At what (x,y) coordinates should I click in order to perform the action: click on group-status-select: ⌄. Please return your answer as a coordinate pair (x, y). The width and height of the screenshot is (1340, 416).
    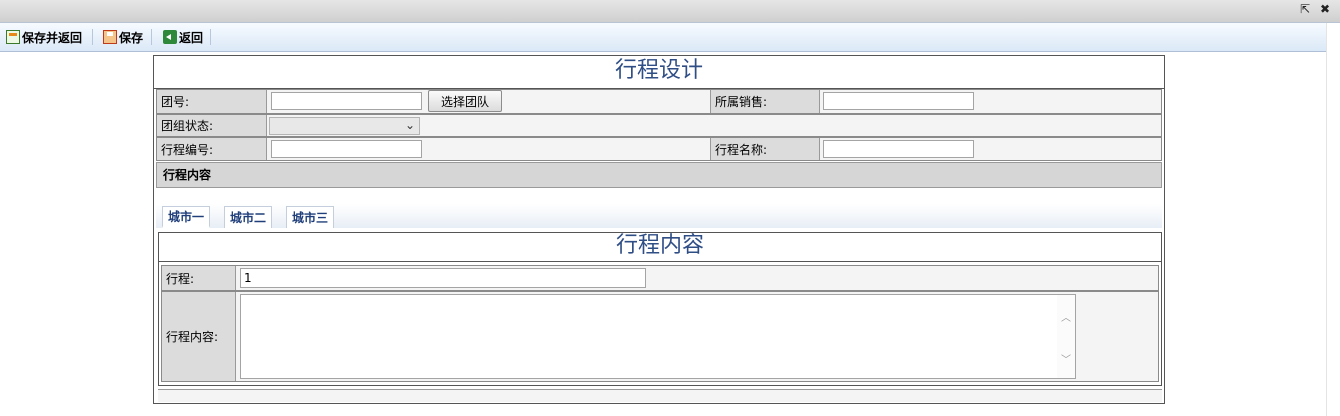
    Looking at the image, I should click on (344, 126).